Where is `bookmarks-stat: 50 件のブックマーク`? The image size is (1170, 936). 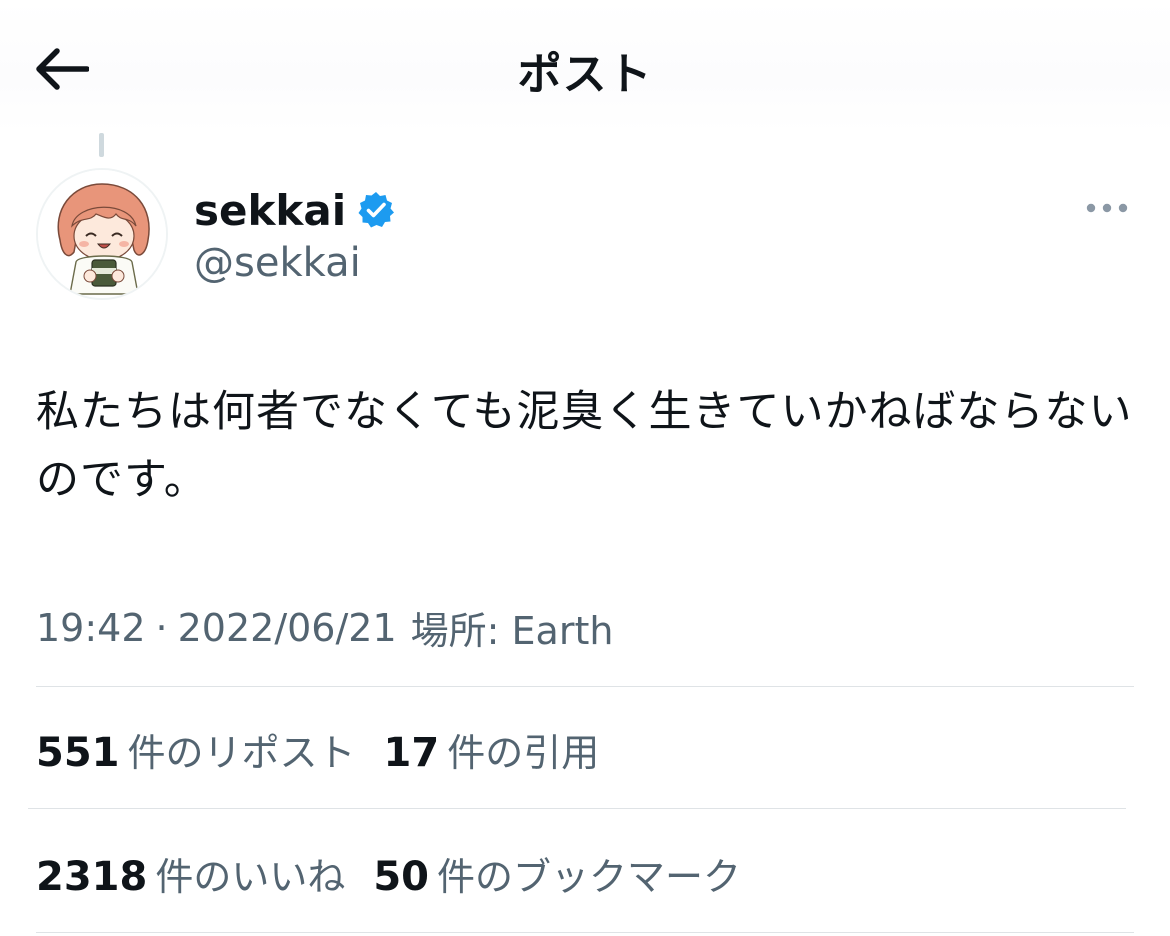
bookmarks-stat: 50 件のブックマーク is located at coordinates (557, 873).